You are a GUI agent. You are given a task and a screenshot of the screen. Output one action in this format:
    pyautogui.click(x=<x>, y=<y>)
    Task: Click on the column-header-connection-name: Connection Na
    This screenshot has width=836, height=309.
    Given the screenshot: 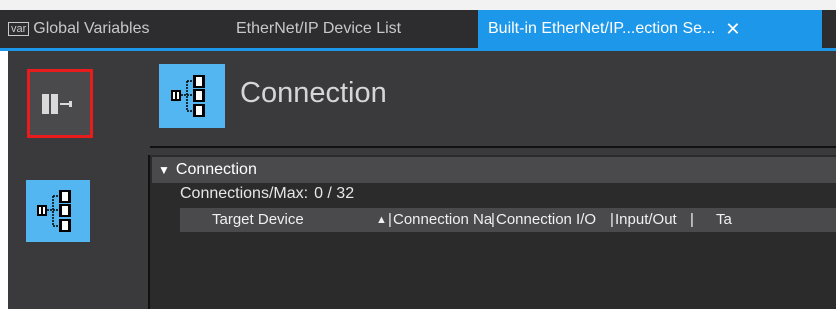 What is the action you would take?
    pyautogui.click(x=443, y=219)
    